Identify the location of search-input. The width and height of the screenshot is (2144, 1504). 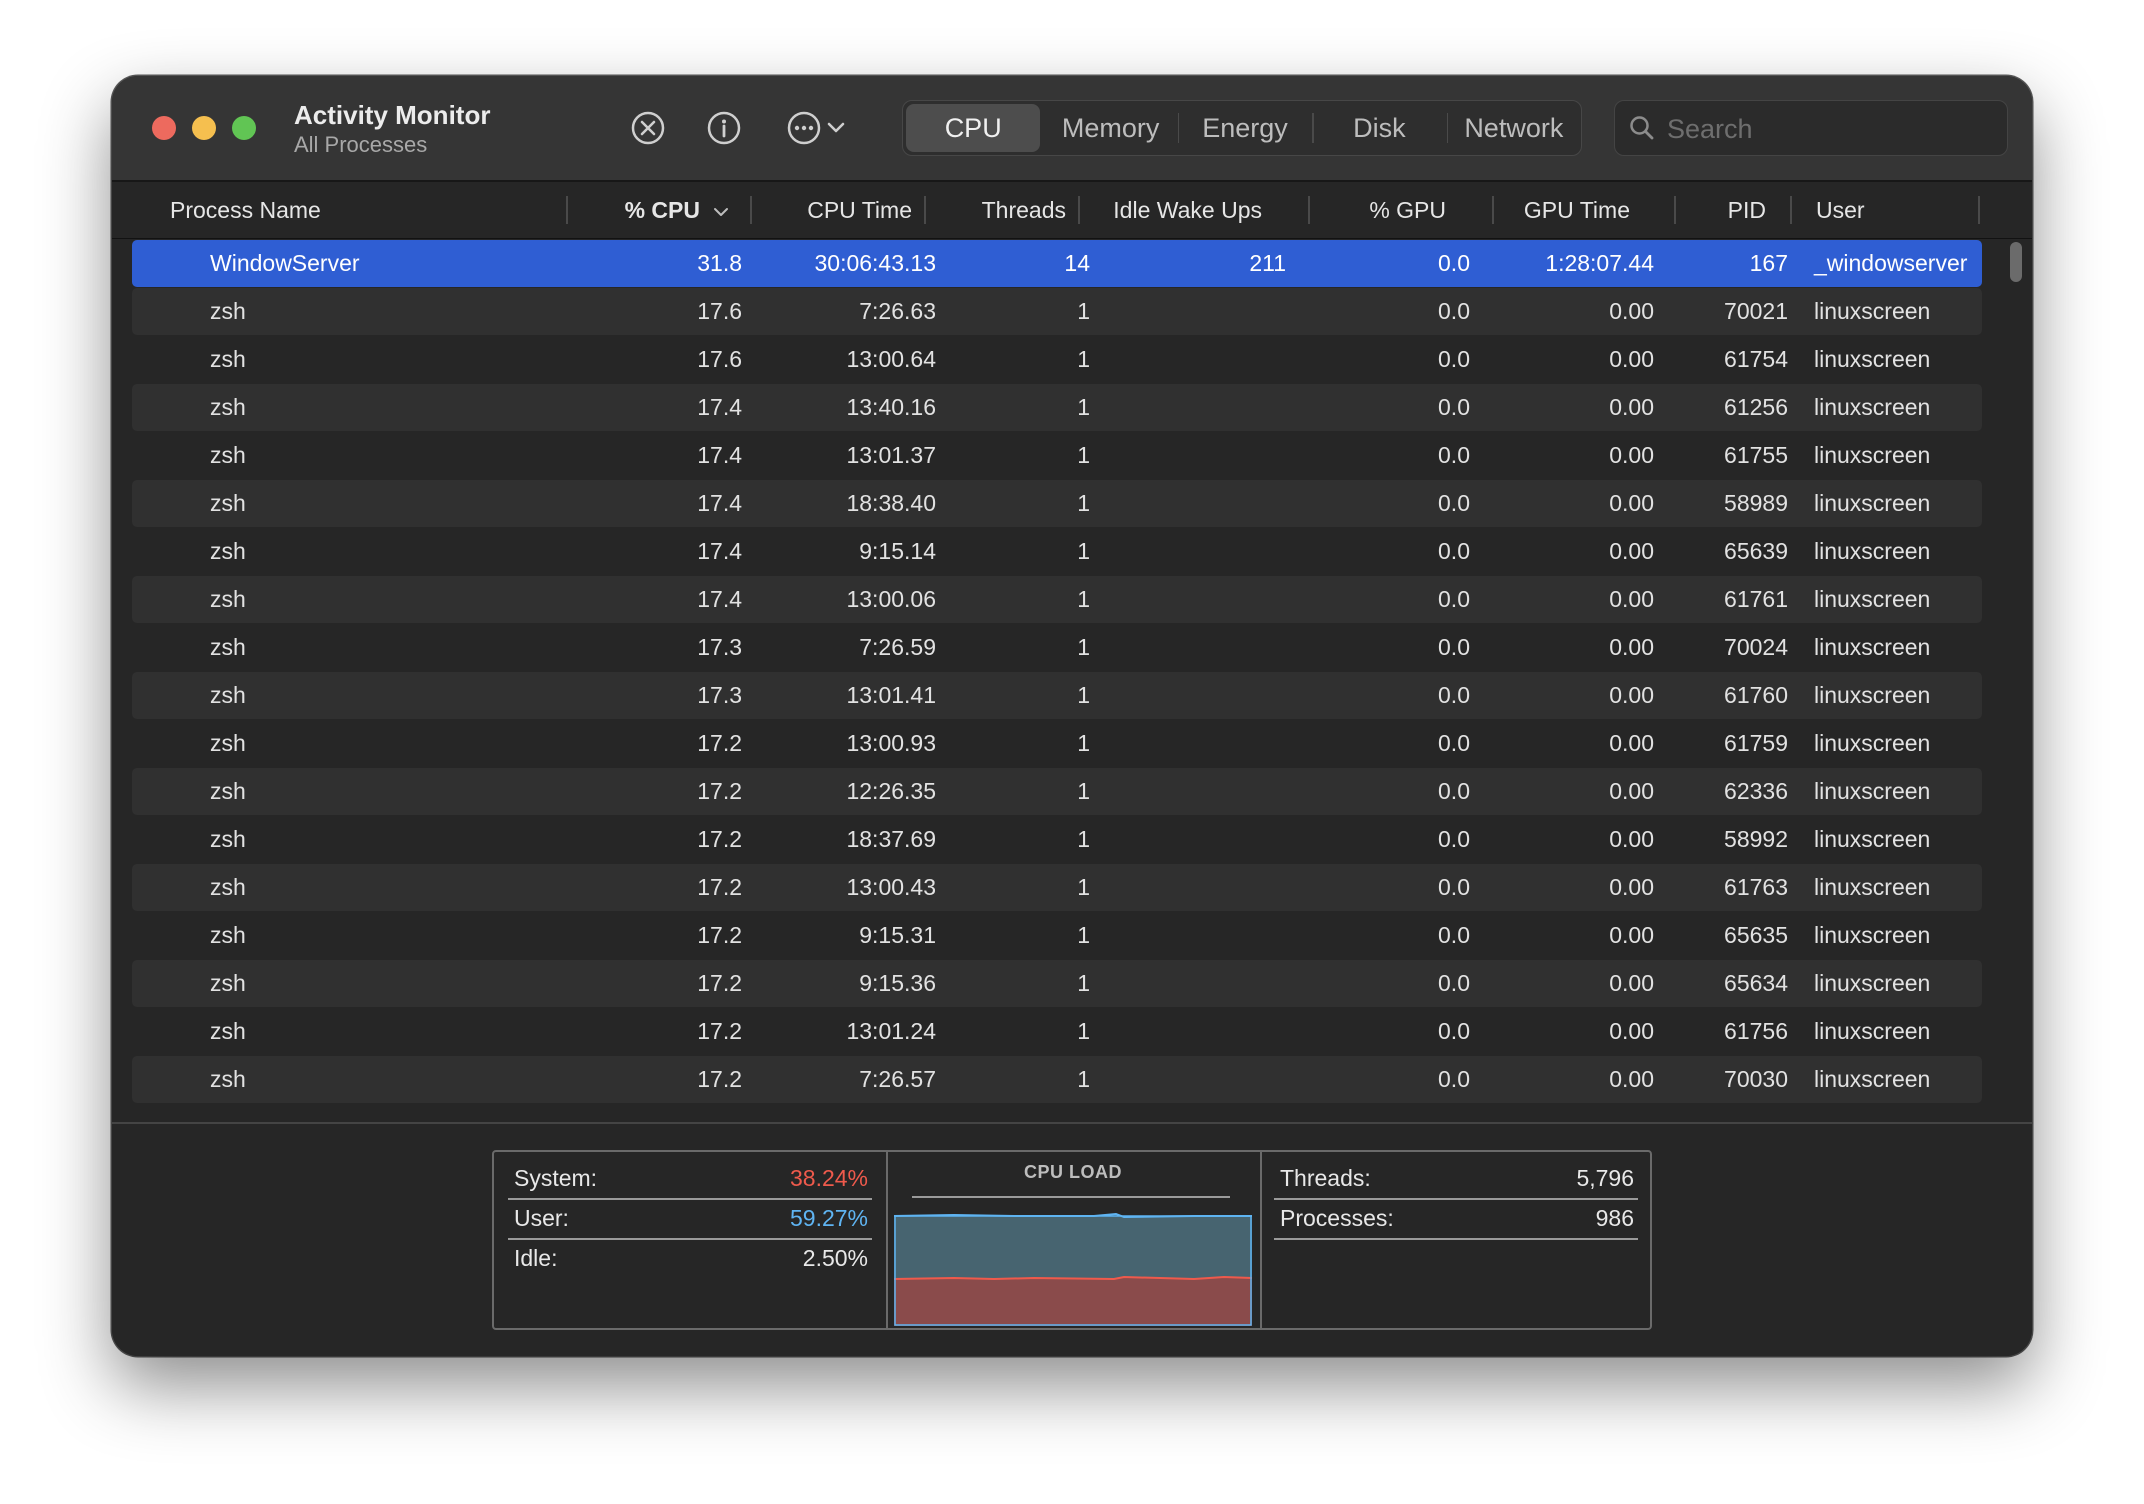
(1827, 129).